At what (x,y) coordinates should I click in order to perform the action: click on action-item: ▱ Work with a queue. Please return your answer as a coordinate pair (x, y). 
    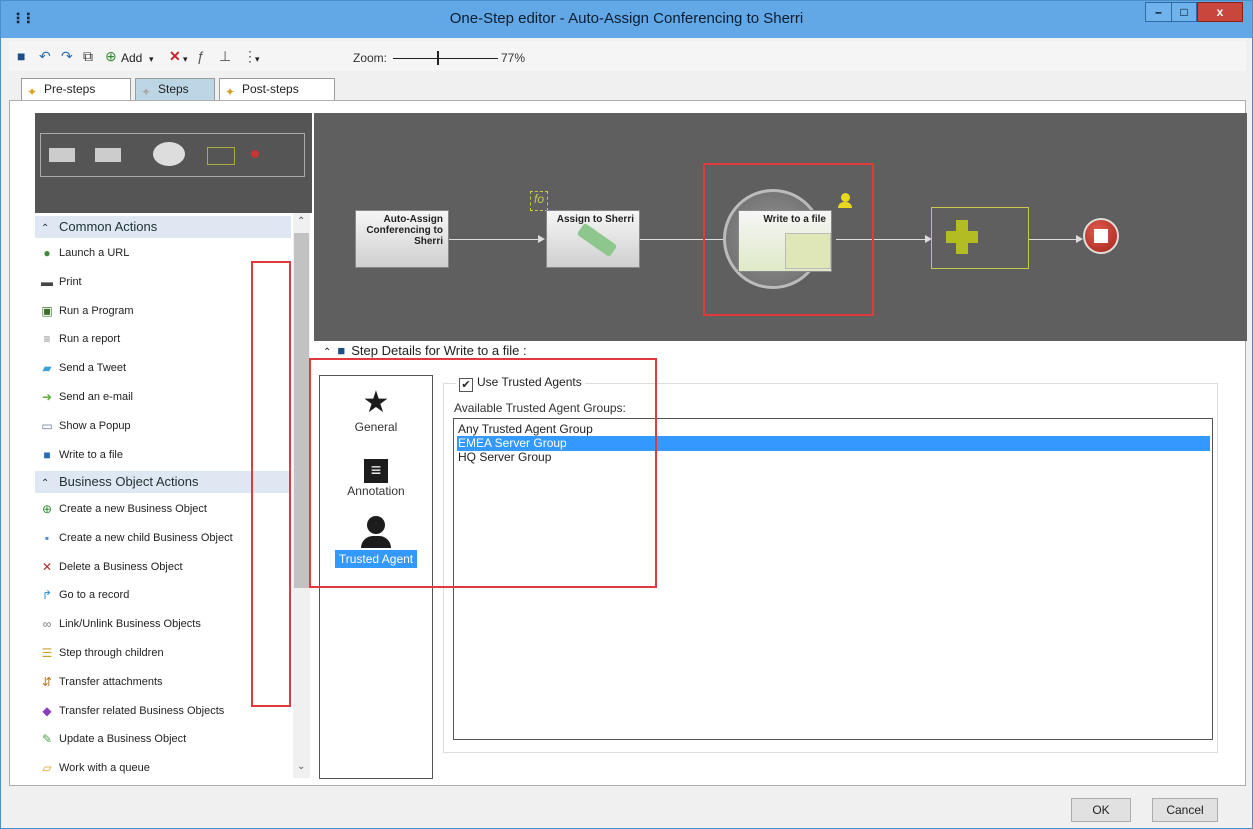
    Looking at the image, I should click on (94, 766).